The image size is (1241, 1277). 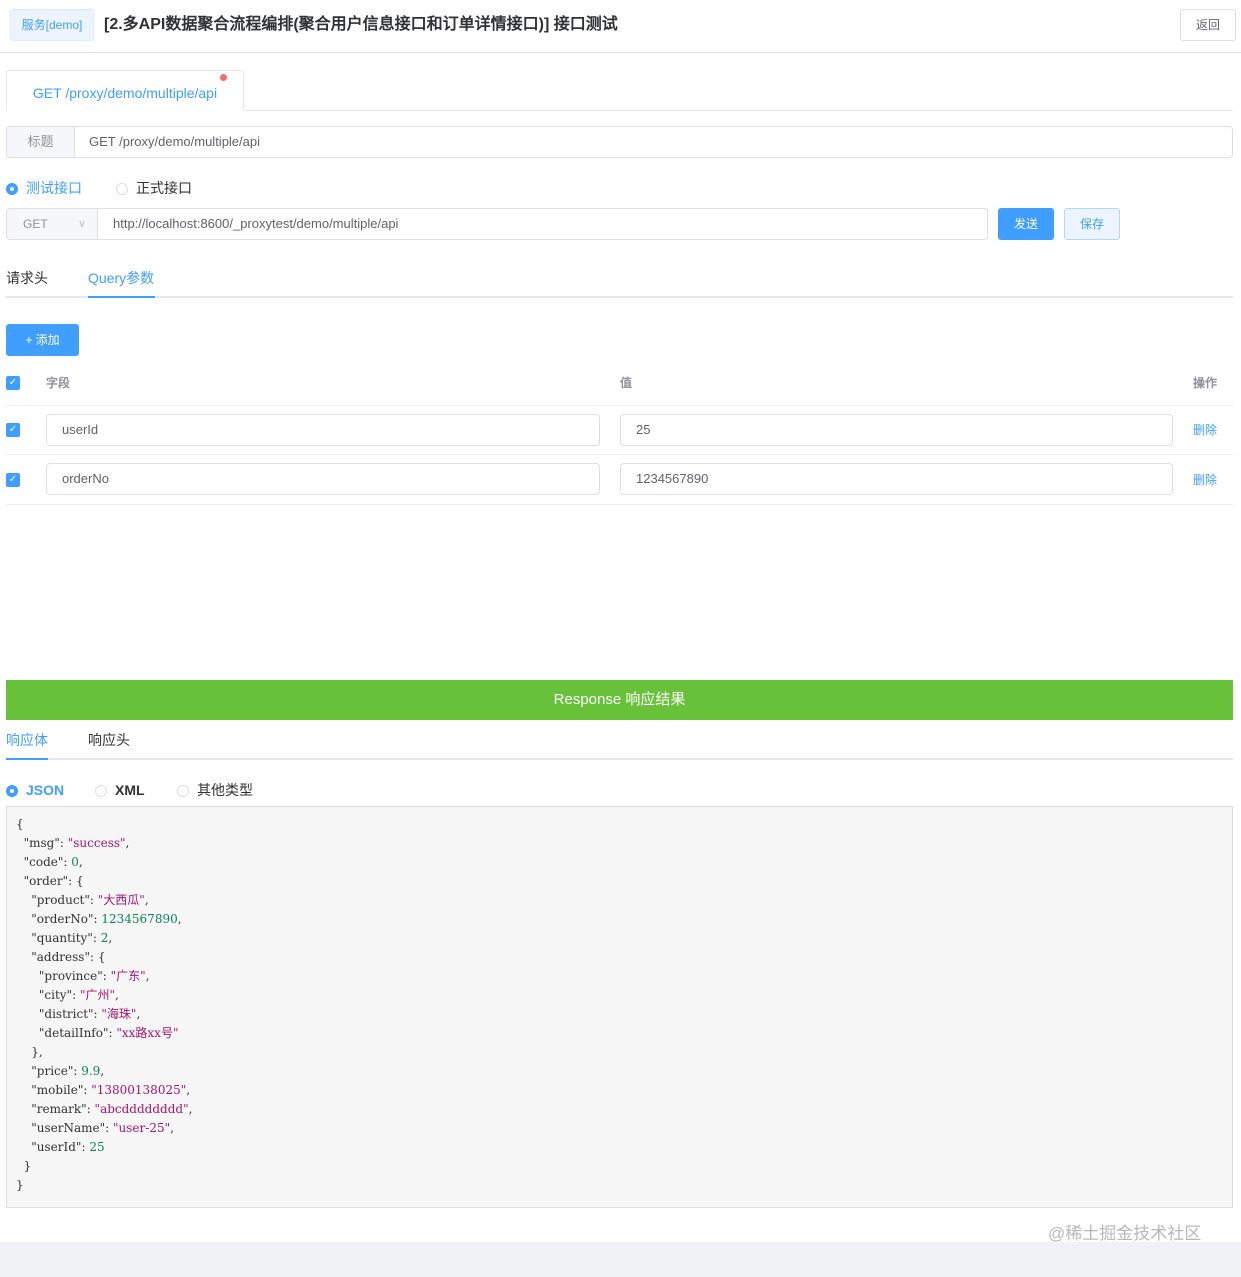 I want to click on json-number: 25, so click(x=97, y=1147).